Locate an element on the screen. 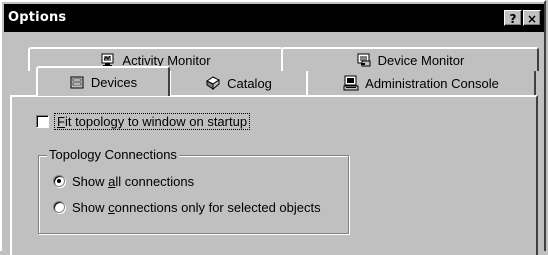 This screenshot has width=548, height=255. fit-topology-checkbox is located at coordinates (42, 121).